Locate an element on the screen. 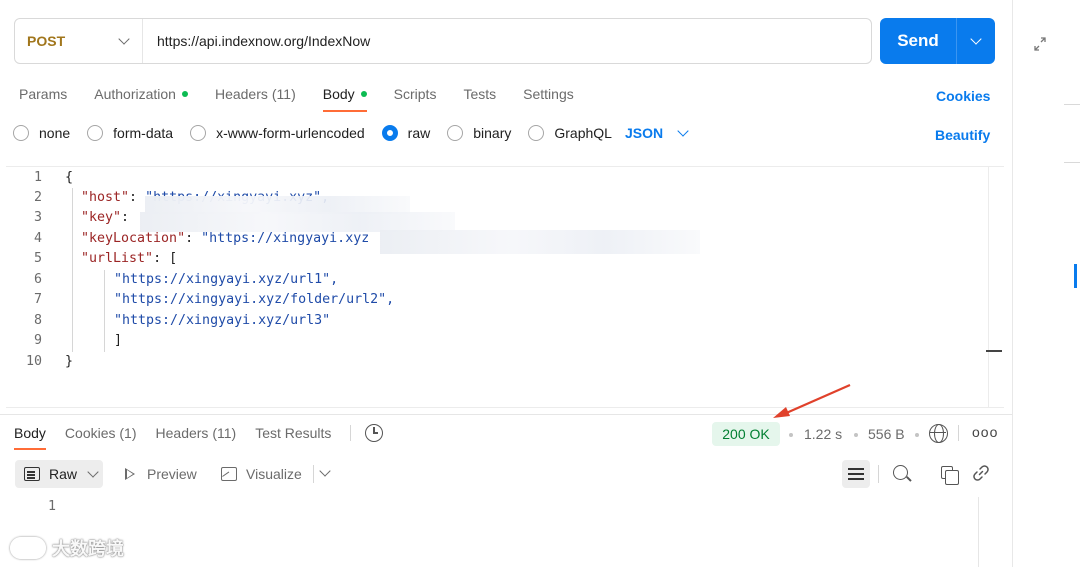 This screenshot has height=567, width=1080. watermark-text: 大数跨境 is located at coordinates (88, 549).